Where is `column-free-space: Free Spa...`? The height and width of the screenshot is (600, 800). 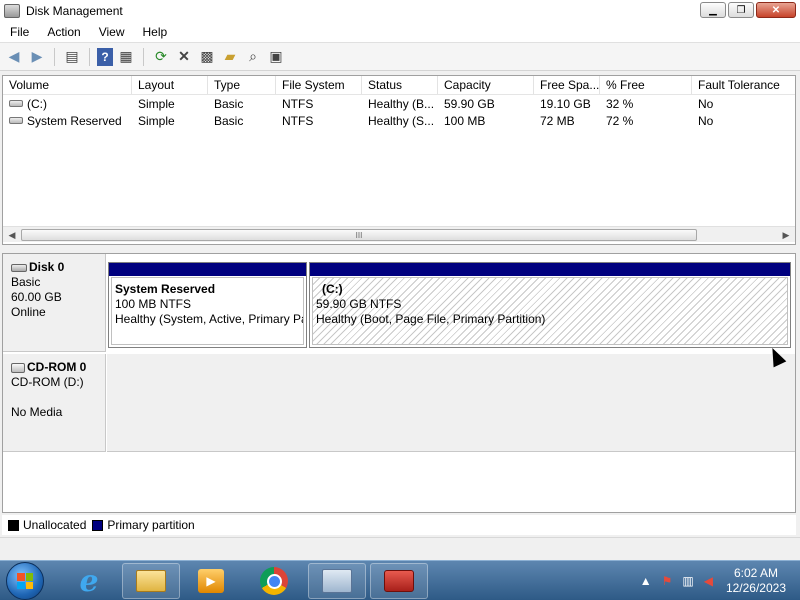
column-free-space: Free Spa... is located at coordinates (567, 85).